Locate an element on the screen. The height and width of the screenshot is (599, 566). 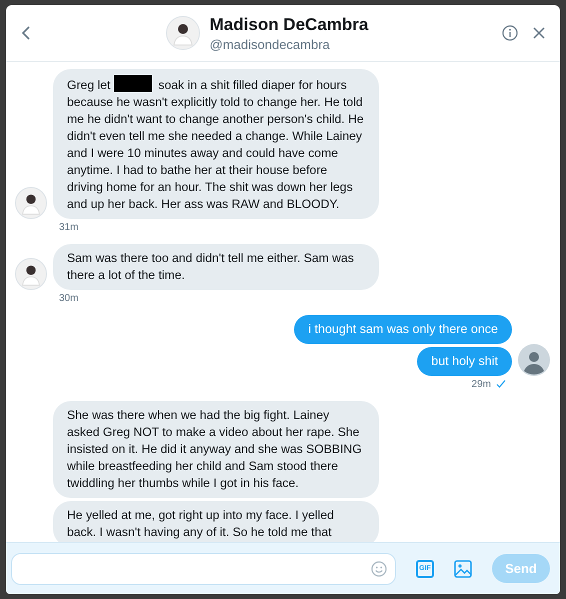
info-button is located at coordinates (510, 33).